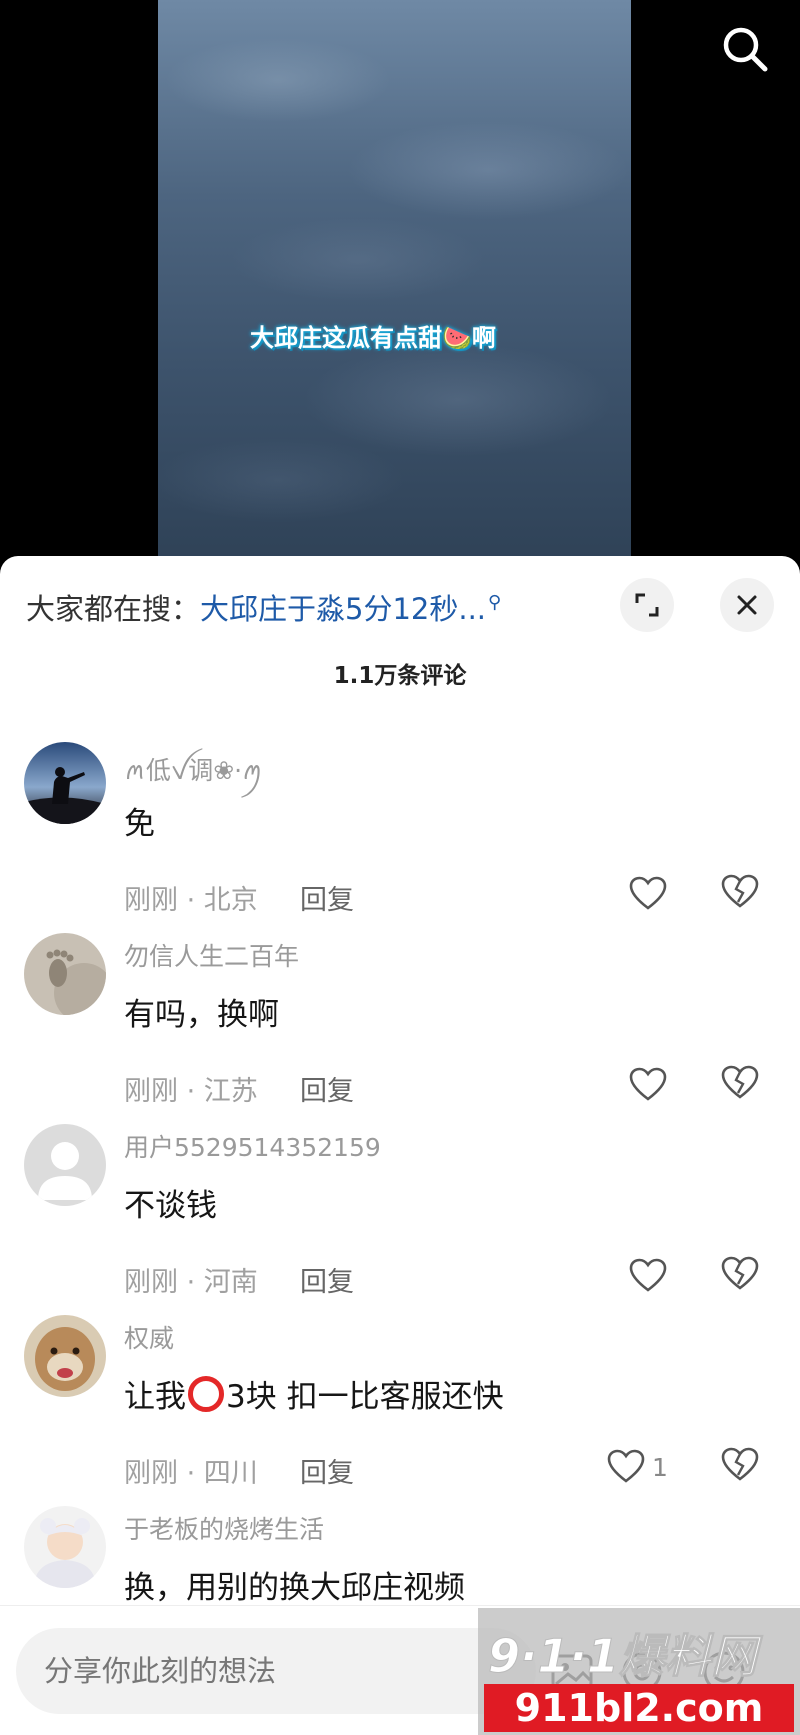 The image size is (800, 1735). Describe the element at coordinates (170, 1206) in the screenshot. I see `comment-text: 不谈钱` at that location.